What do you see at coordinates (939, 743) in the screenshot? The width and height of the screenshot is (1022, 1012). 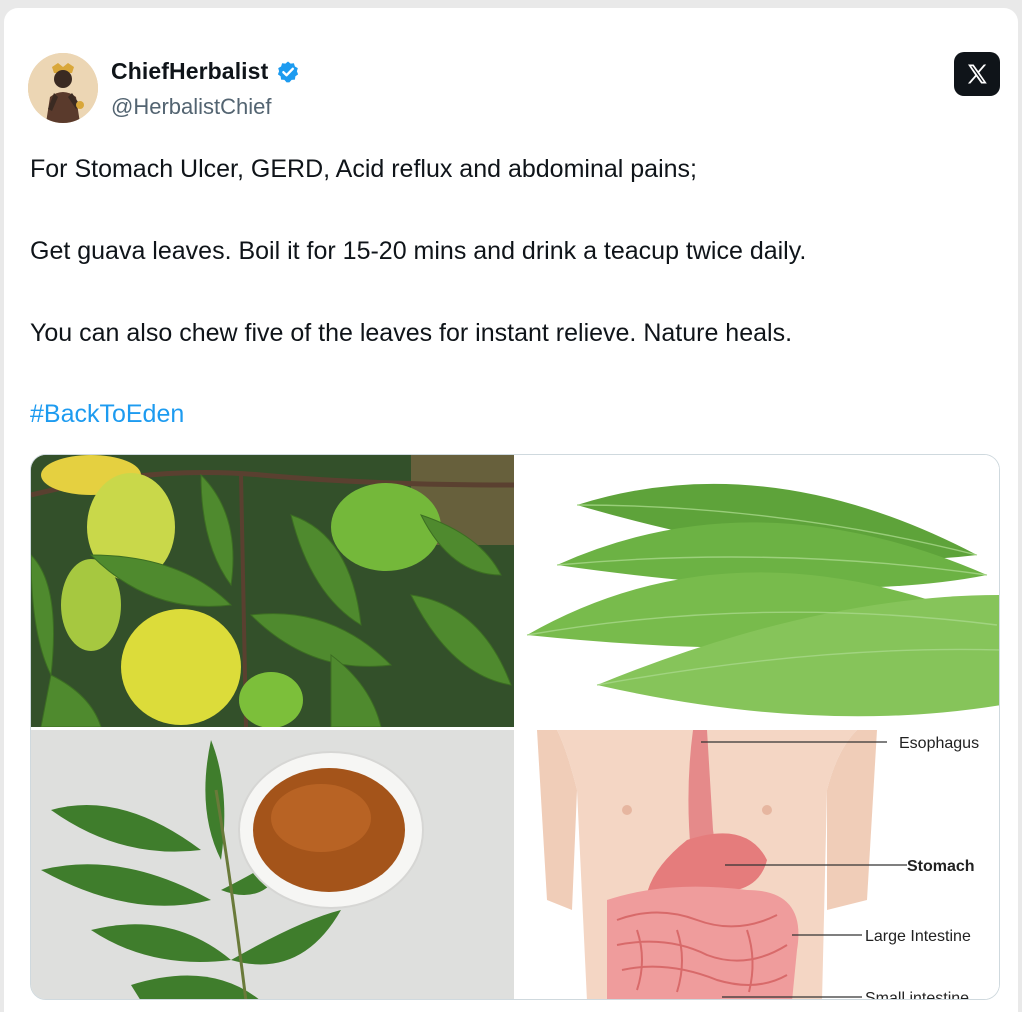 I see `label-esophagus: Esophagus` at bounding box center [939, 743].